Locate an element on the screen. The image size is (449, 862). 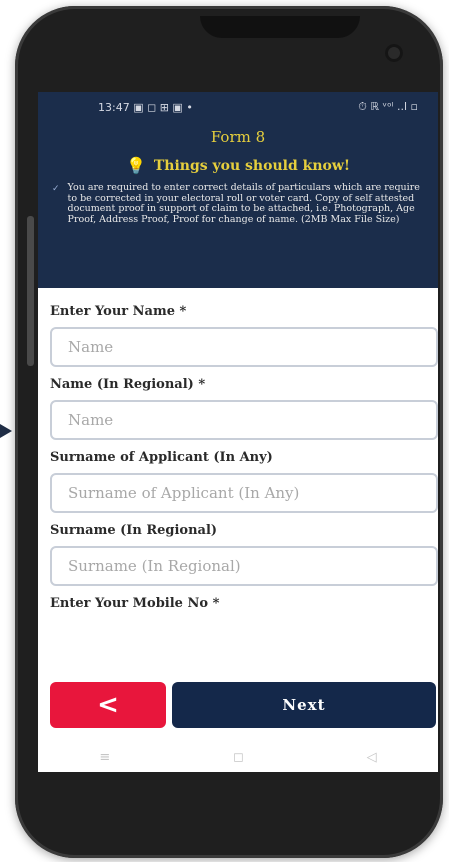
name-placeholder: Name is located at coordinates (91, 347).